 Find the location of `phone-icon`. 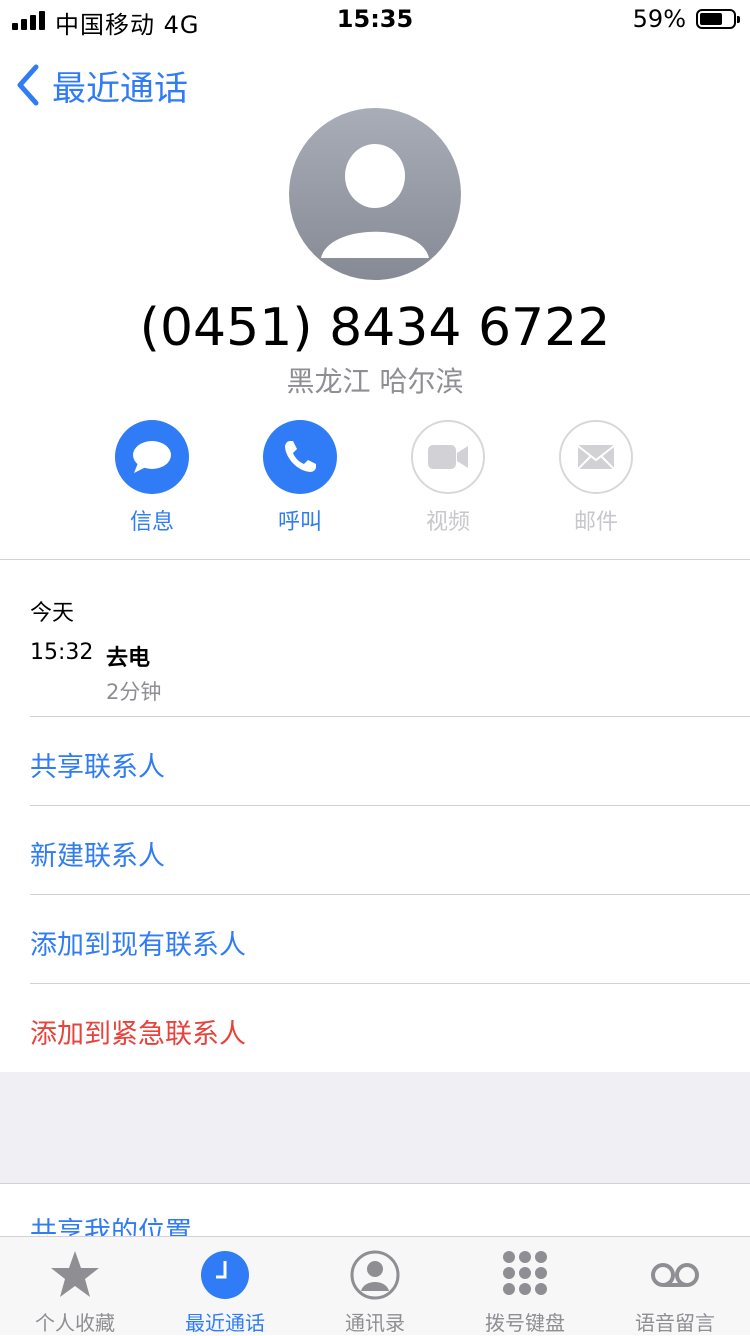

phone-icon is located at coordinates (300, 457).